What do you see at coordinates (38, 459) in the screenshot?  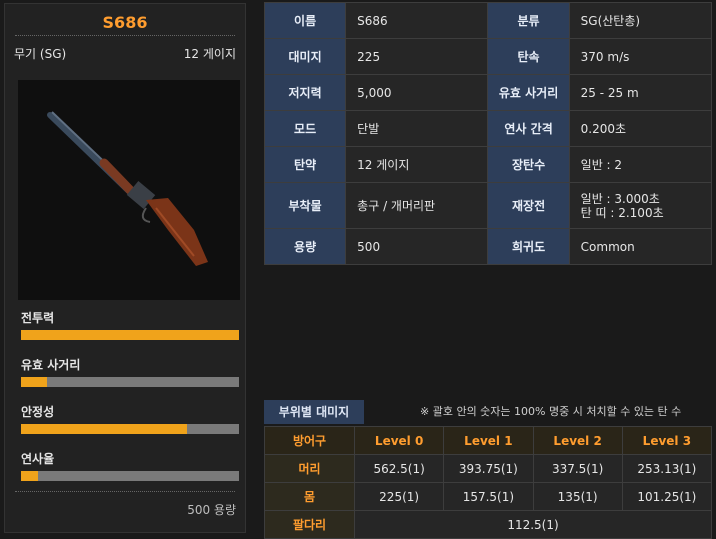 I see `stat-label: 연사율` at bounding box center [38, 459].